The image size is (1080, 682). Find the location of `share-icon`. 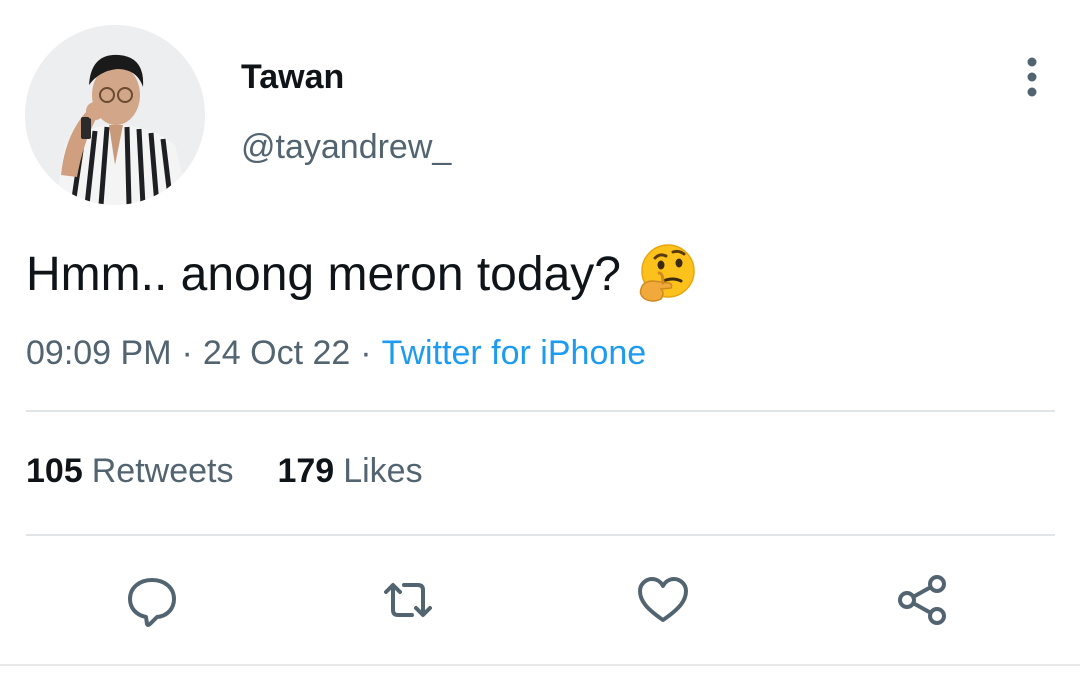

share-icon is located at coordinates (922, 600).